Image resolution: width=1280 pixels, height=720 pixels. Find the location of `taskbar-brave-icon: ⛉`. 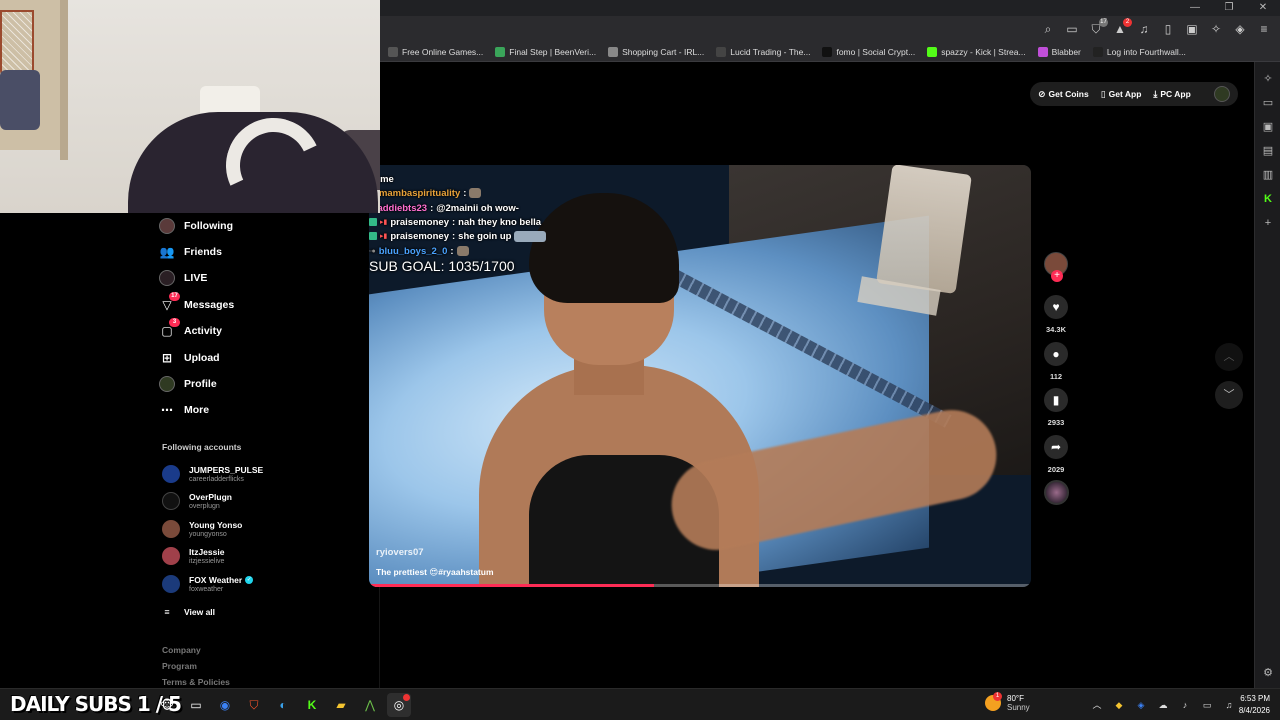

taskbar-brave-icon: ⛉ is located at coordinates (254, 705).